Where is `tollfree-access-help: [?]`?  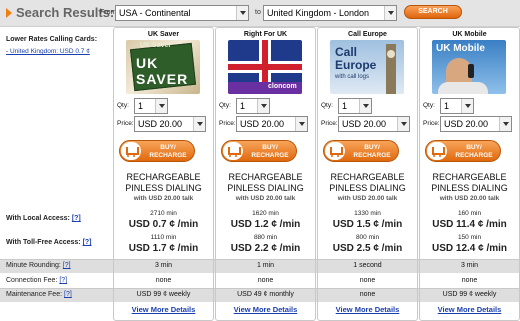
tollfree-access-help: [?] is located at coordinates (87, 242).